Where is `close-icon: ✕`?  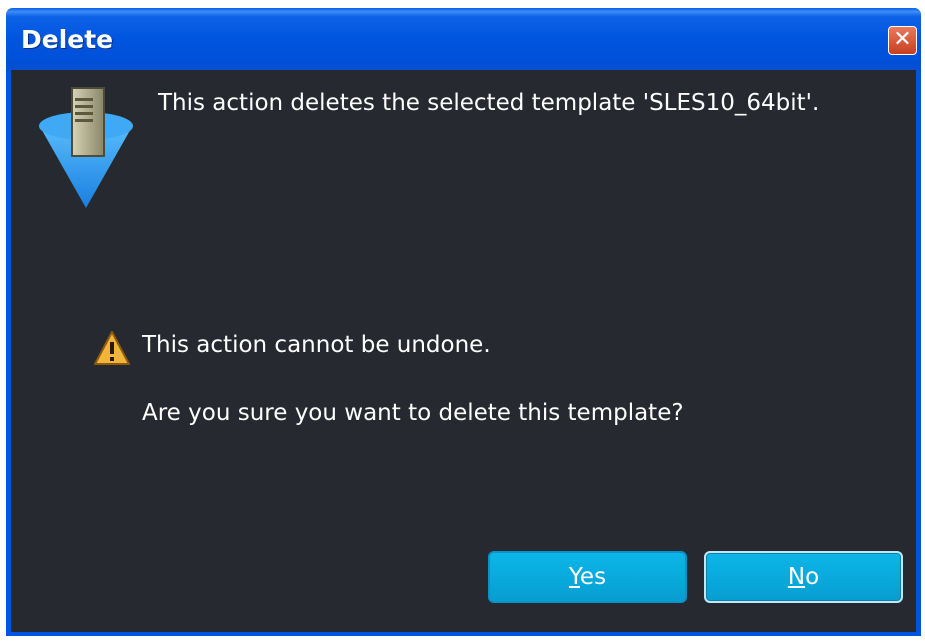 close-icon: ✕ is located at coordinates (902, 39).